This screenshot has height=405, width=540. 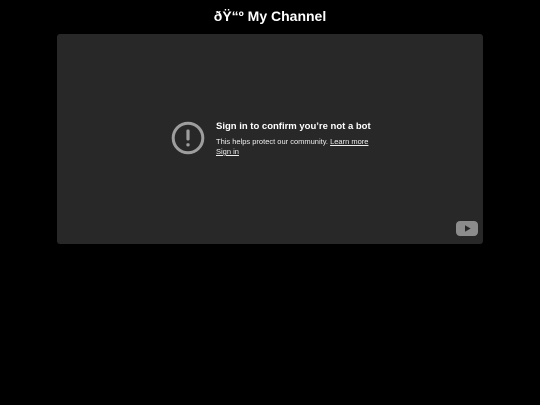 What do you see at coordinates (227, 151) in the screenshot?
I see `sign-in-link: Sign in` at bounding box center [227, 151].